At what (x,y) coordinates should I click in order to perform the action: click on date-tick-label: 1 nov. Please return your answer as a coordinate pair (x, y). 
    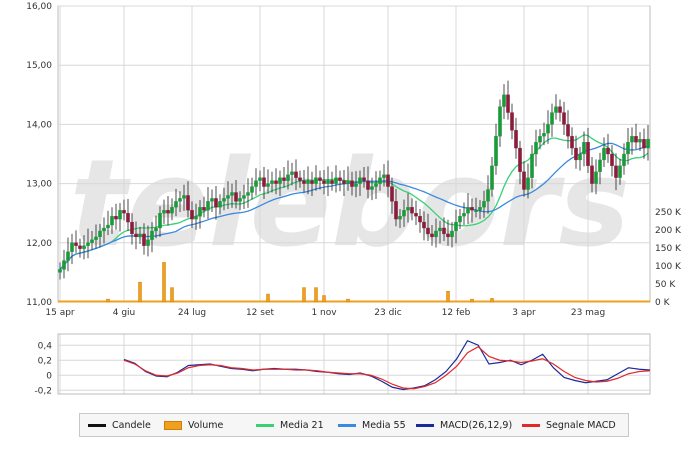
    Looking at the image, I should click on (324, 313).